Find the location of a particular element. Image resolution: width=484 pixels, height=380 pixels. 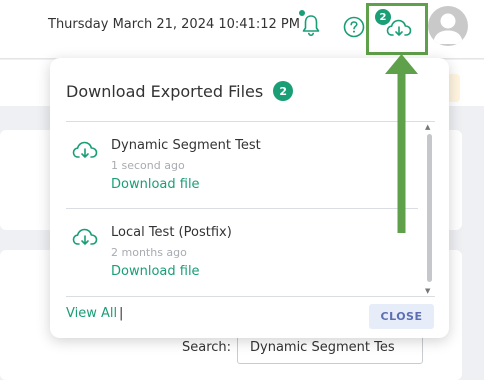

file-name: Local Test (Postfix) is located at coordinates (171, 232).